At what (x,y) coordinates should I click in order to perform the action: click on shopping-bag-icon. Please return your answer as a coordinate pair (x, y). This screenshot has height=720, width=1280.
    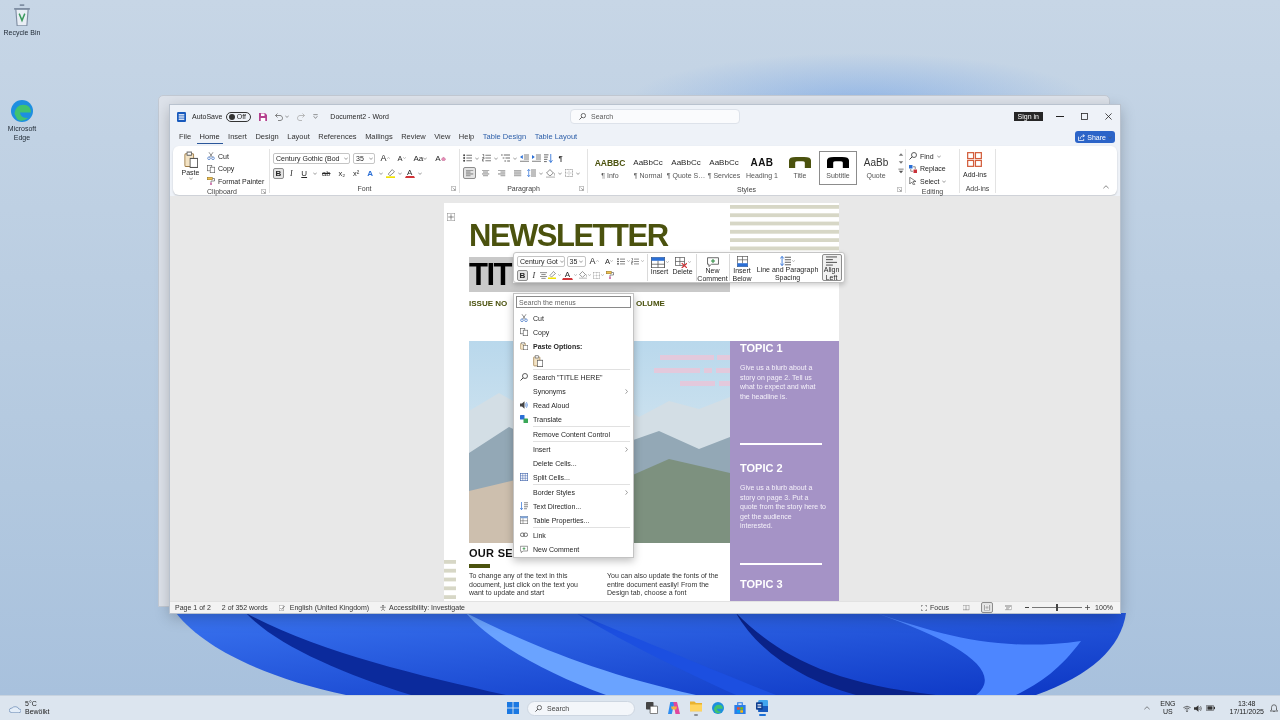
    Looking at the image, I should click on (740, 708).